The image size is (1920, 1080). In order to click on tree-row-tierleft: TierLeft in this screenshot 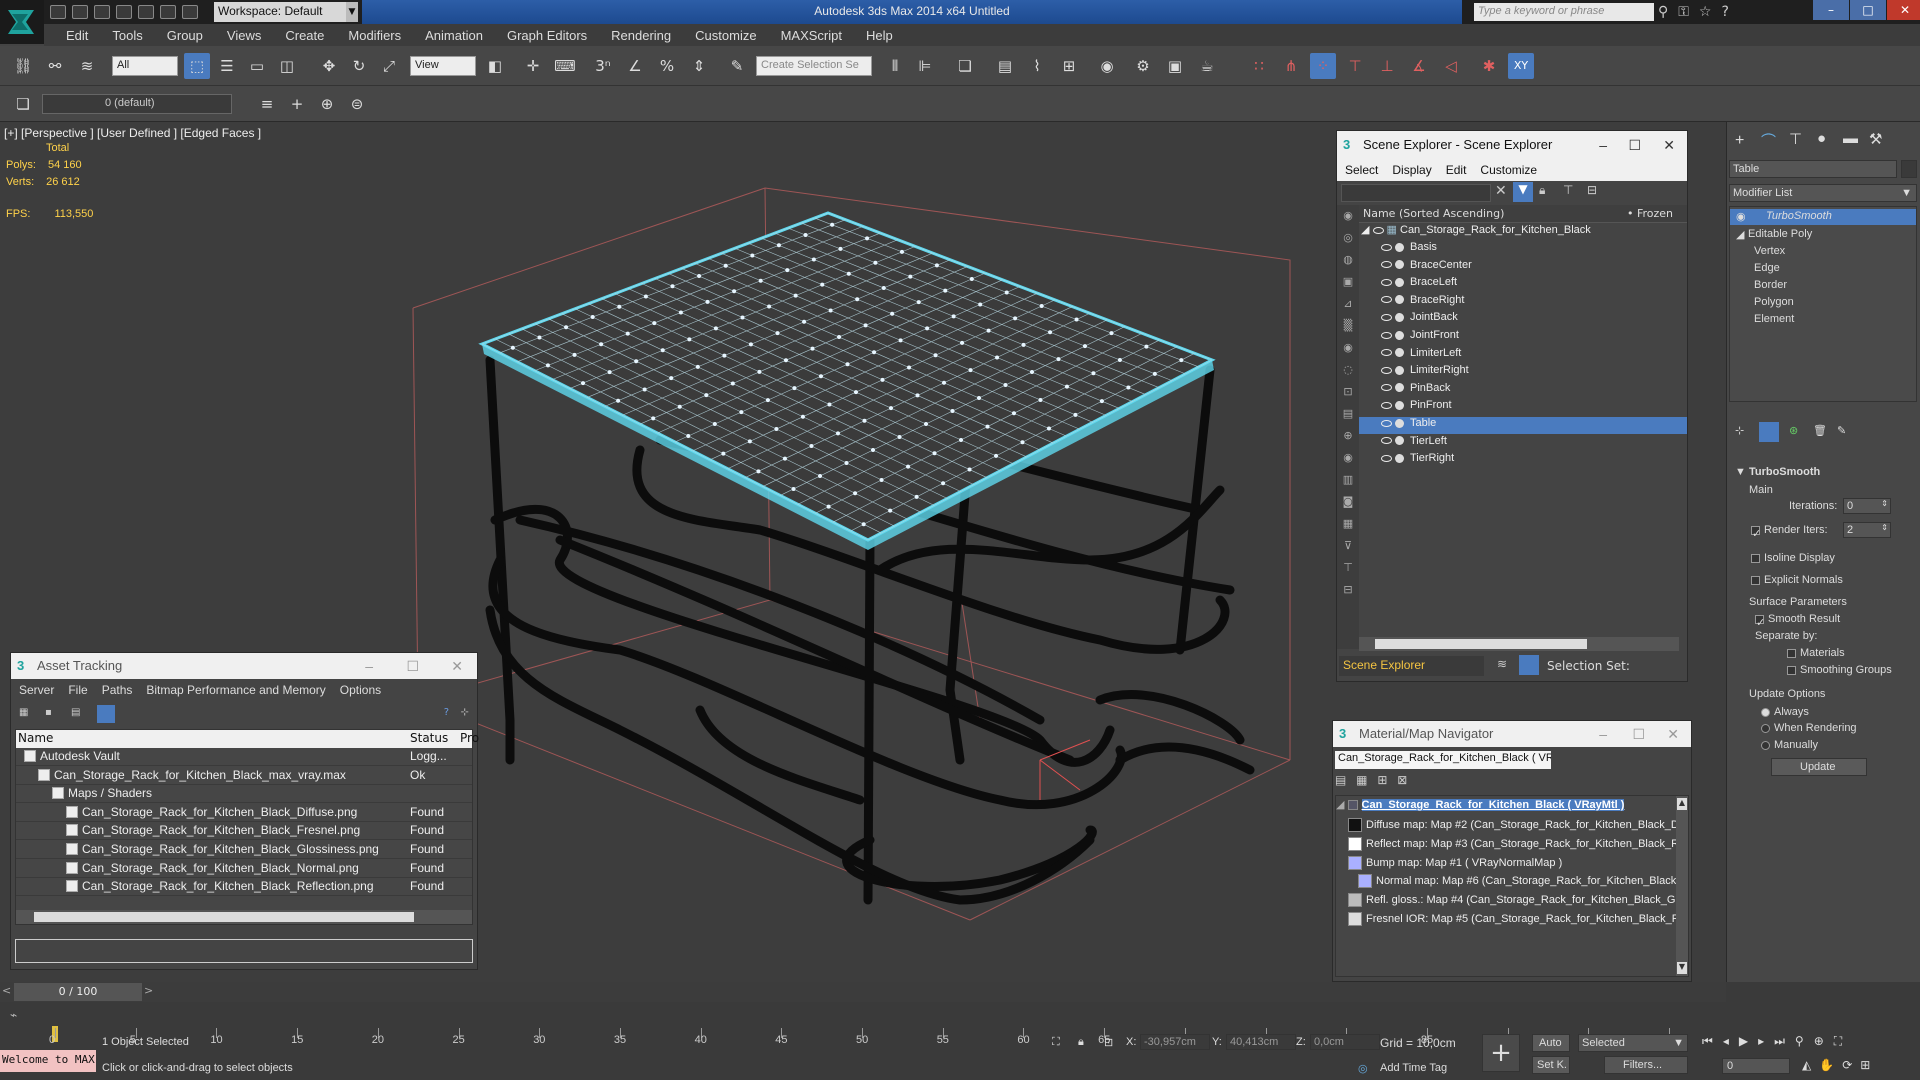, I will do `click(1523, 443)`.